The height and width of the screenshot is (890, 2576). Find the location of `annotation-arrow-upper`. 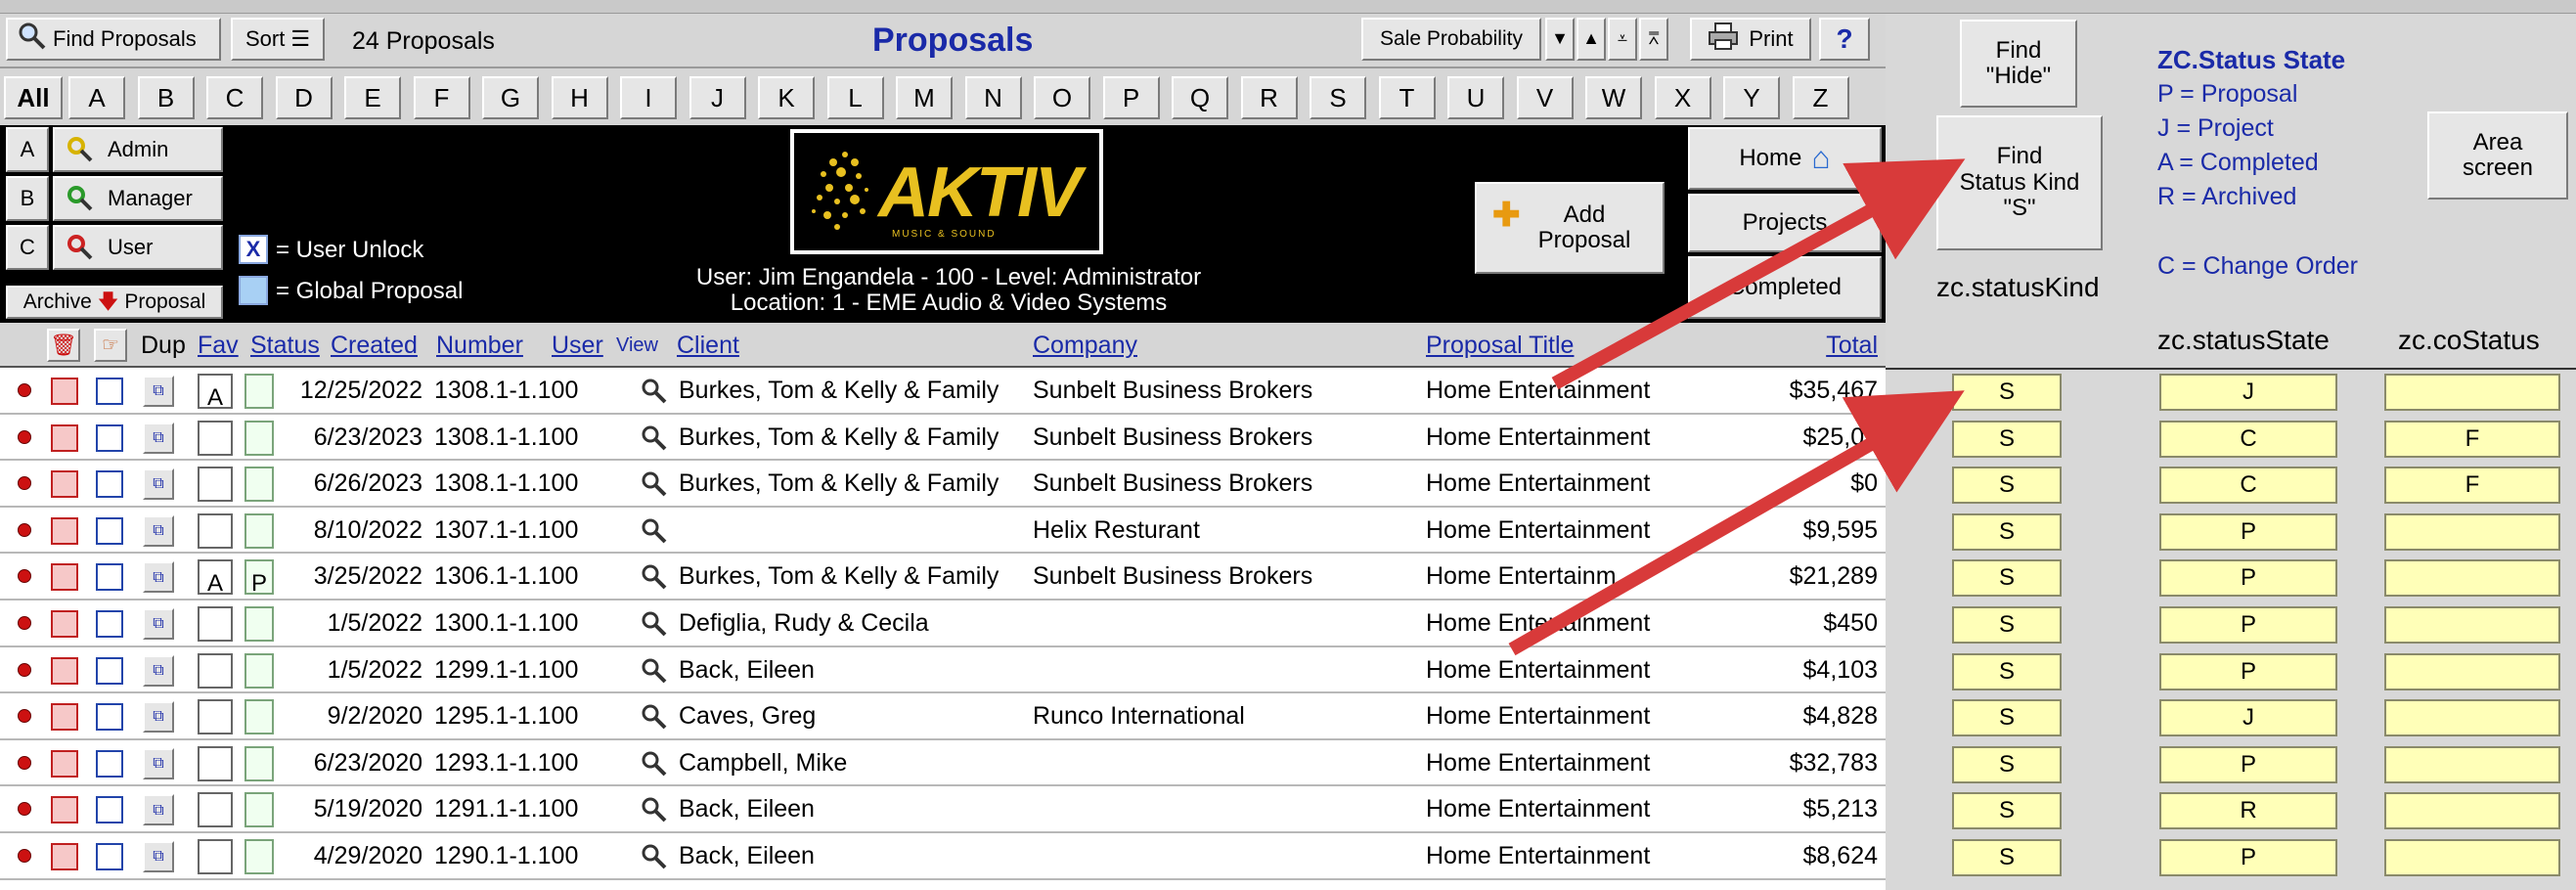

annotation-arrow-upper is located at coordinates (1759, 274).